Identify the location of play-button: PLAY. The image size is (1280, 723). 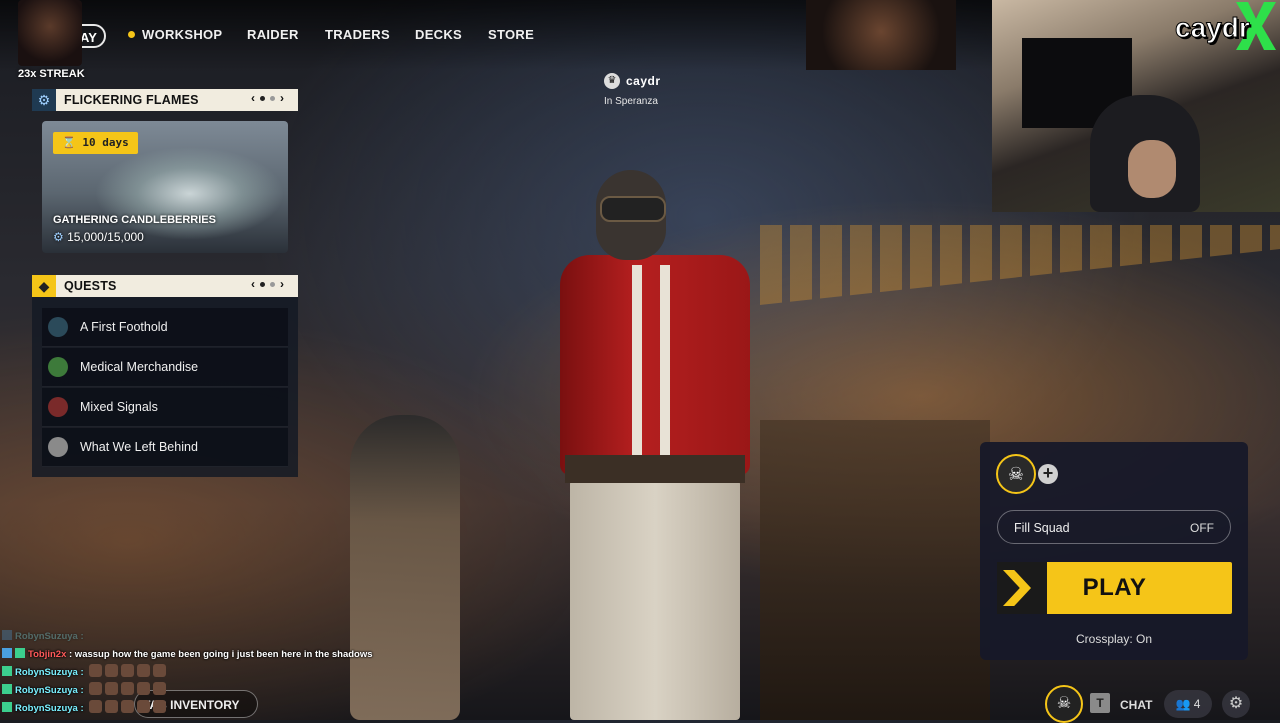
(1114, 588).